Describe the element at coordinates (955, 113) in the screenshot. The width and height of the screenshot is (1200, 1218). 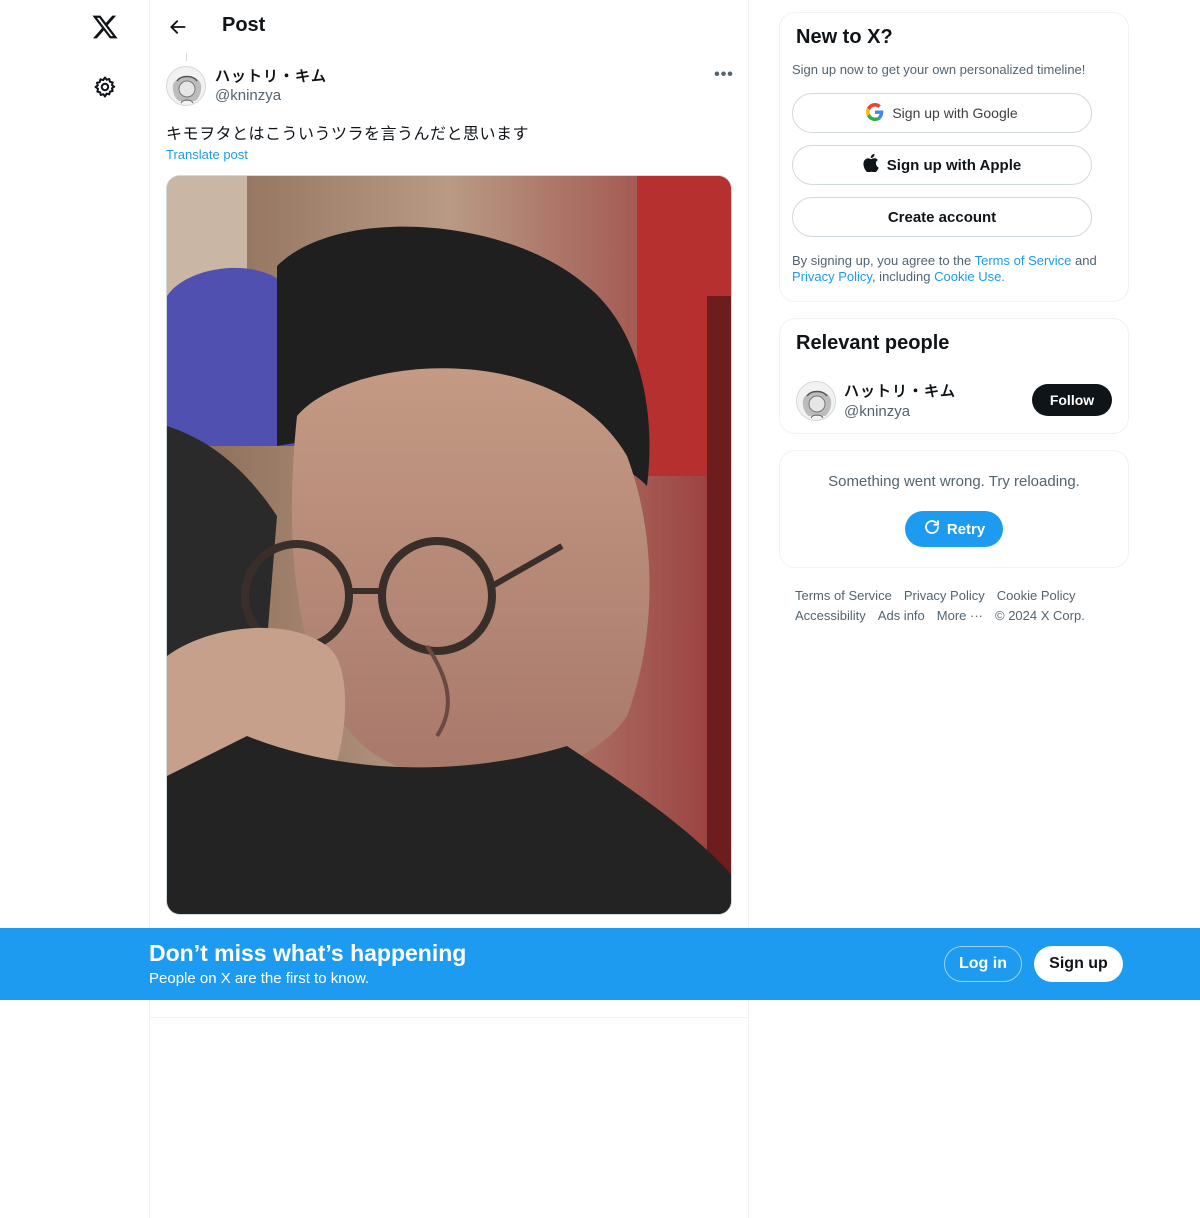
I see `sign-up-google-label: Sign up with Google` at that location.